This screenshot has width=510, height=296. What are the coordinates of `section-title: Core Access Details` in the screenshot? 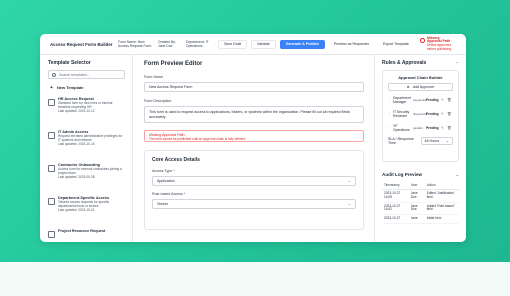 It's located at (176, 160).